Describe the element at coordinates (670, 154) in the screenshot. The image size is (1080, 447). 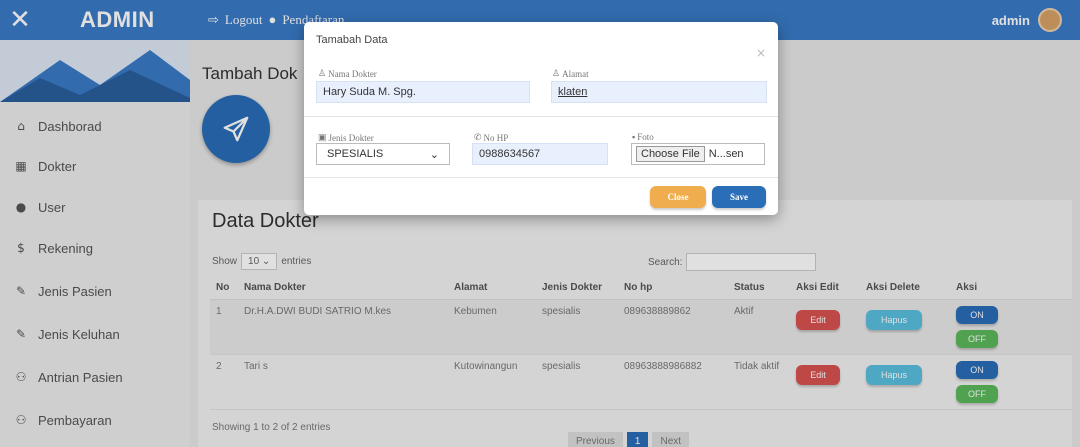
I see `choose-file-button: Choose File` at that location.